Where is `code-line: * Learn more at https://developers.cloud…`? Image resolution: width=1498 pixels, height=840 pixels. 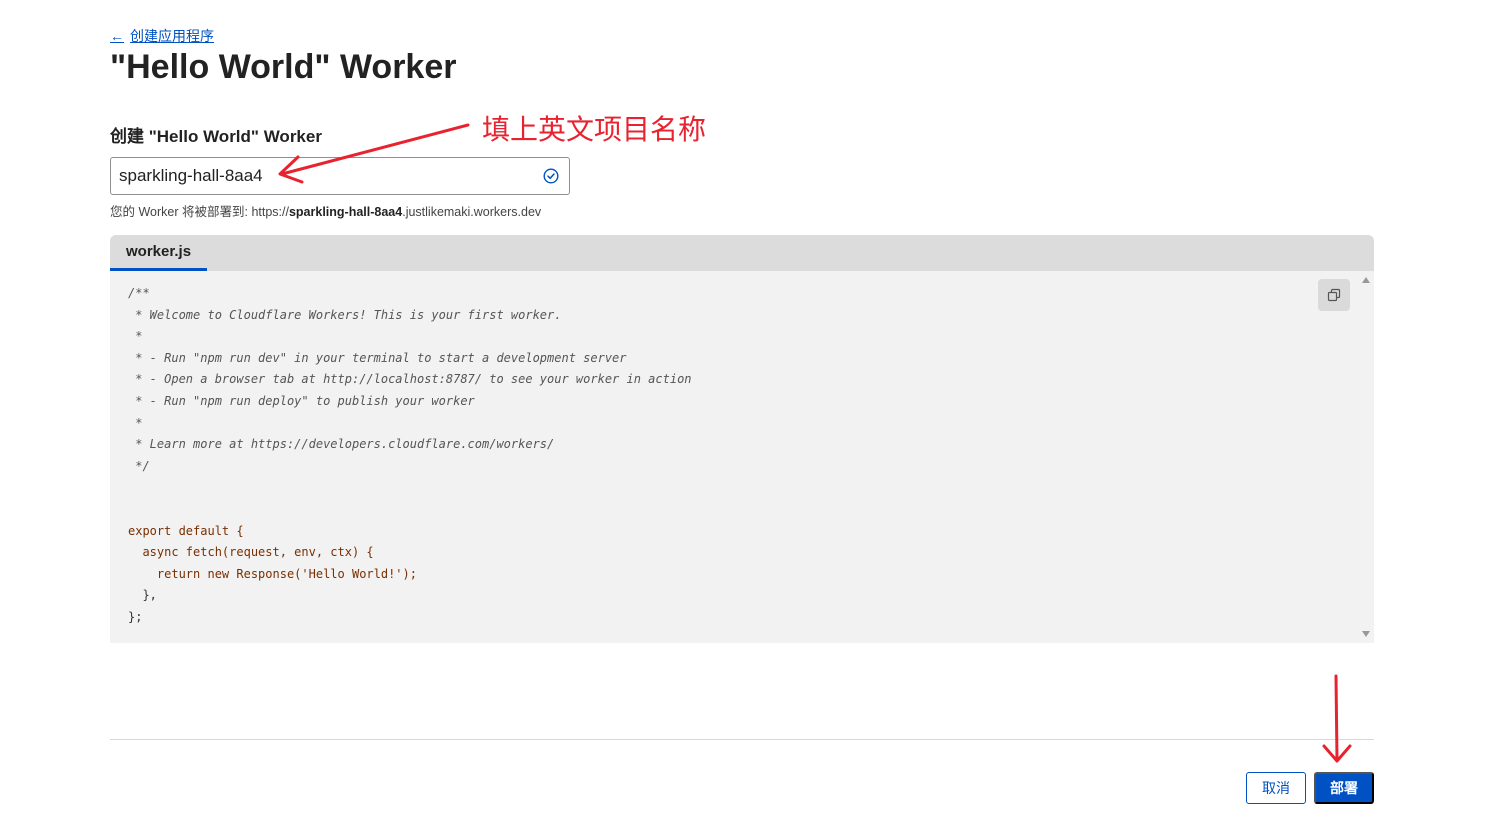 code-line: * Learn more at https://developers.cloud… is located at coordinates (341, 444).